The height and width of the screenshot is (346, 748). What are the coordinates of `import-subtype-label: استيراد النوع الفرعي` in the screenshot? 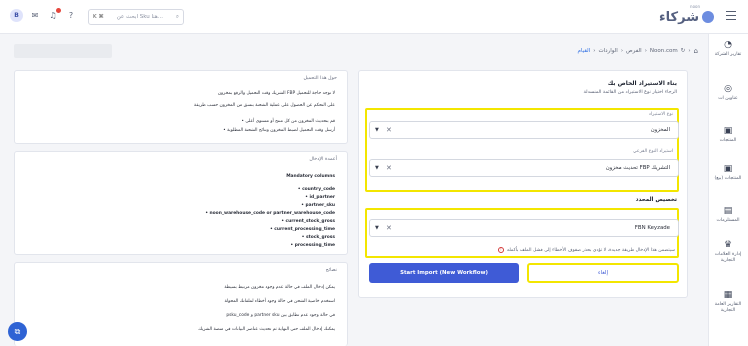 It's located at (653, 151).